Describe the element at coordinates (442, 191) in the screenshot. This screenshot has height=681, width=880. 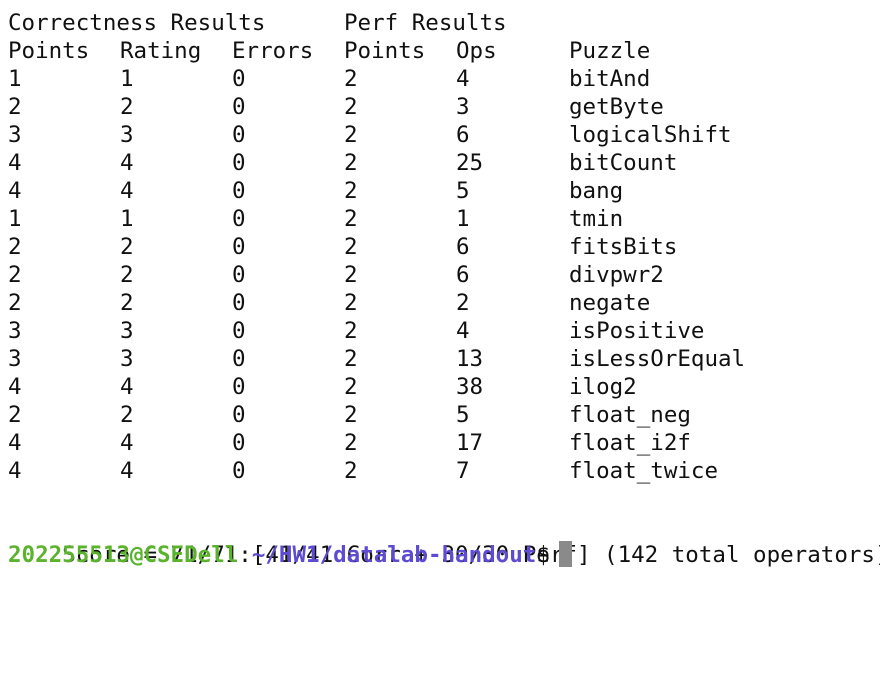
I see `result-row: 4 4 0 2 5 bang` at that location.